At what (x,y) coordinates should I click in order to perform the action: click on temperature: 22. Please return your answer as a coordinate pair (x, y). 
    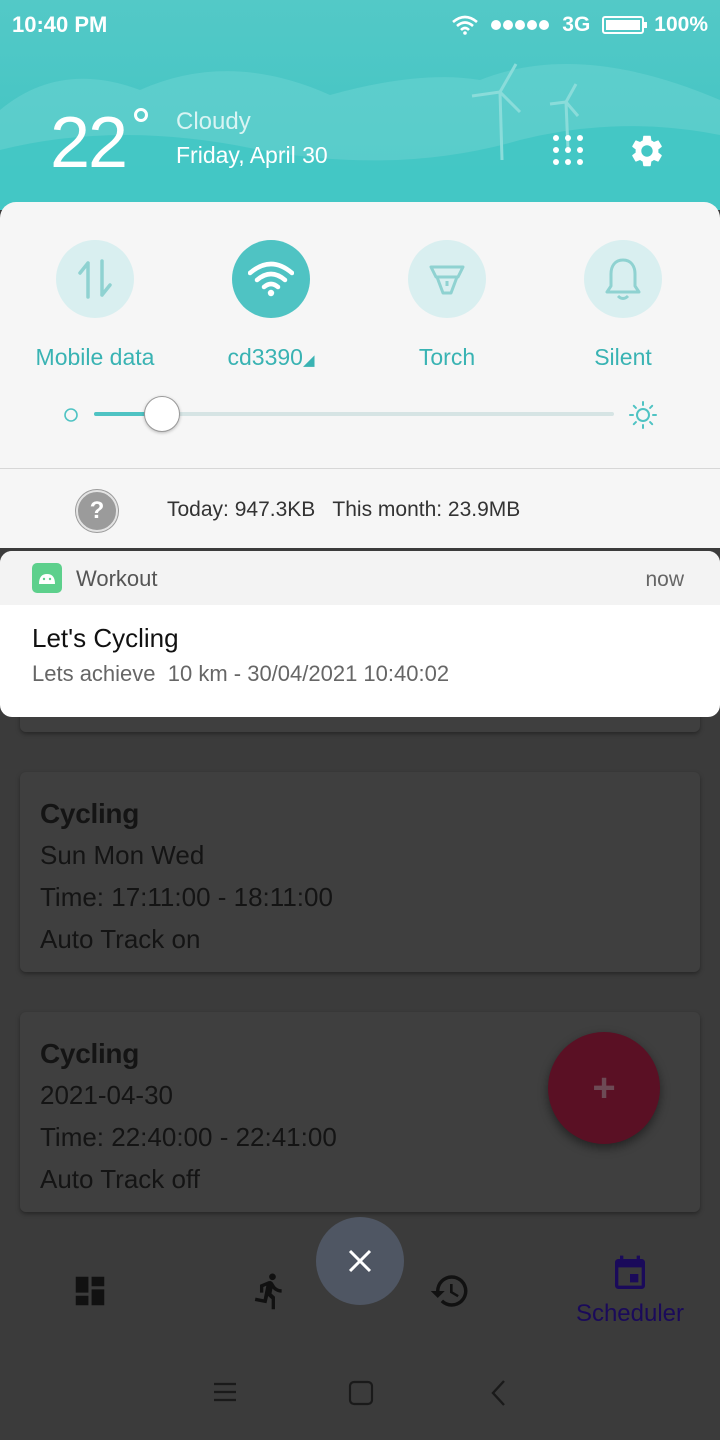
    Looking at the image, I should click on (89, 143).